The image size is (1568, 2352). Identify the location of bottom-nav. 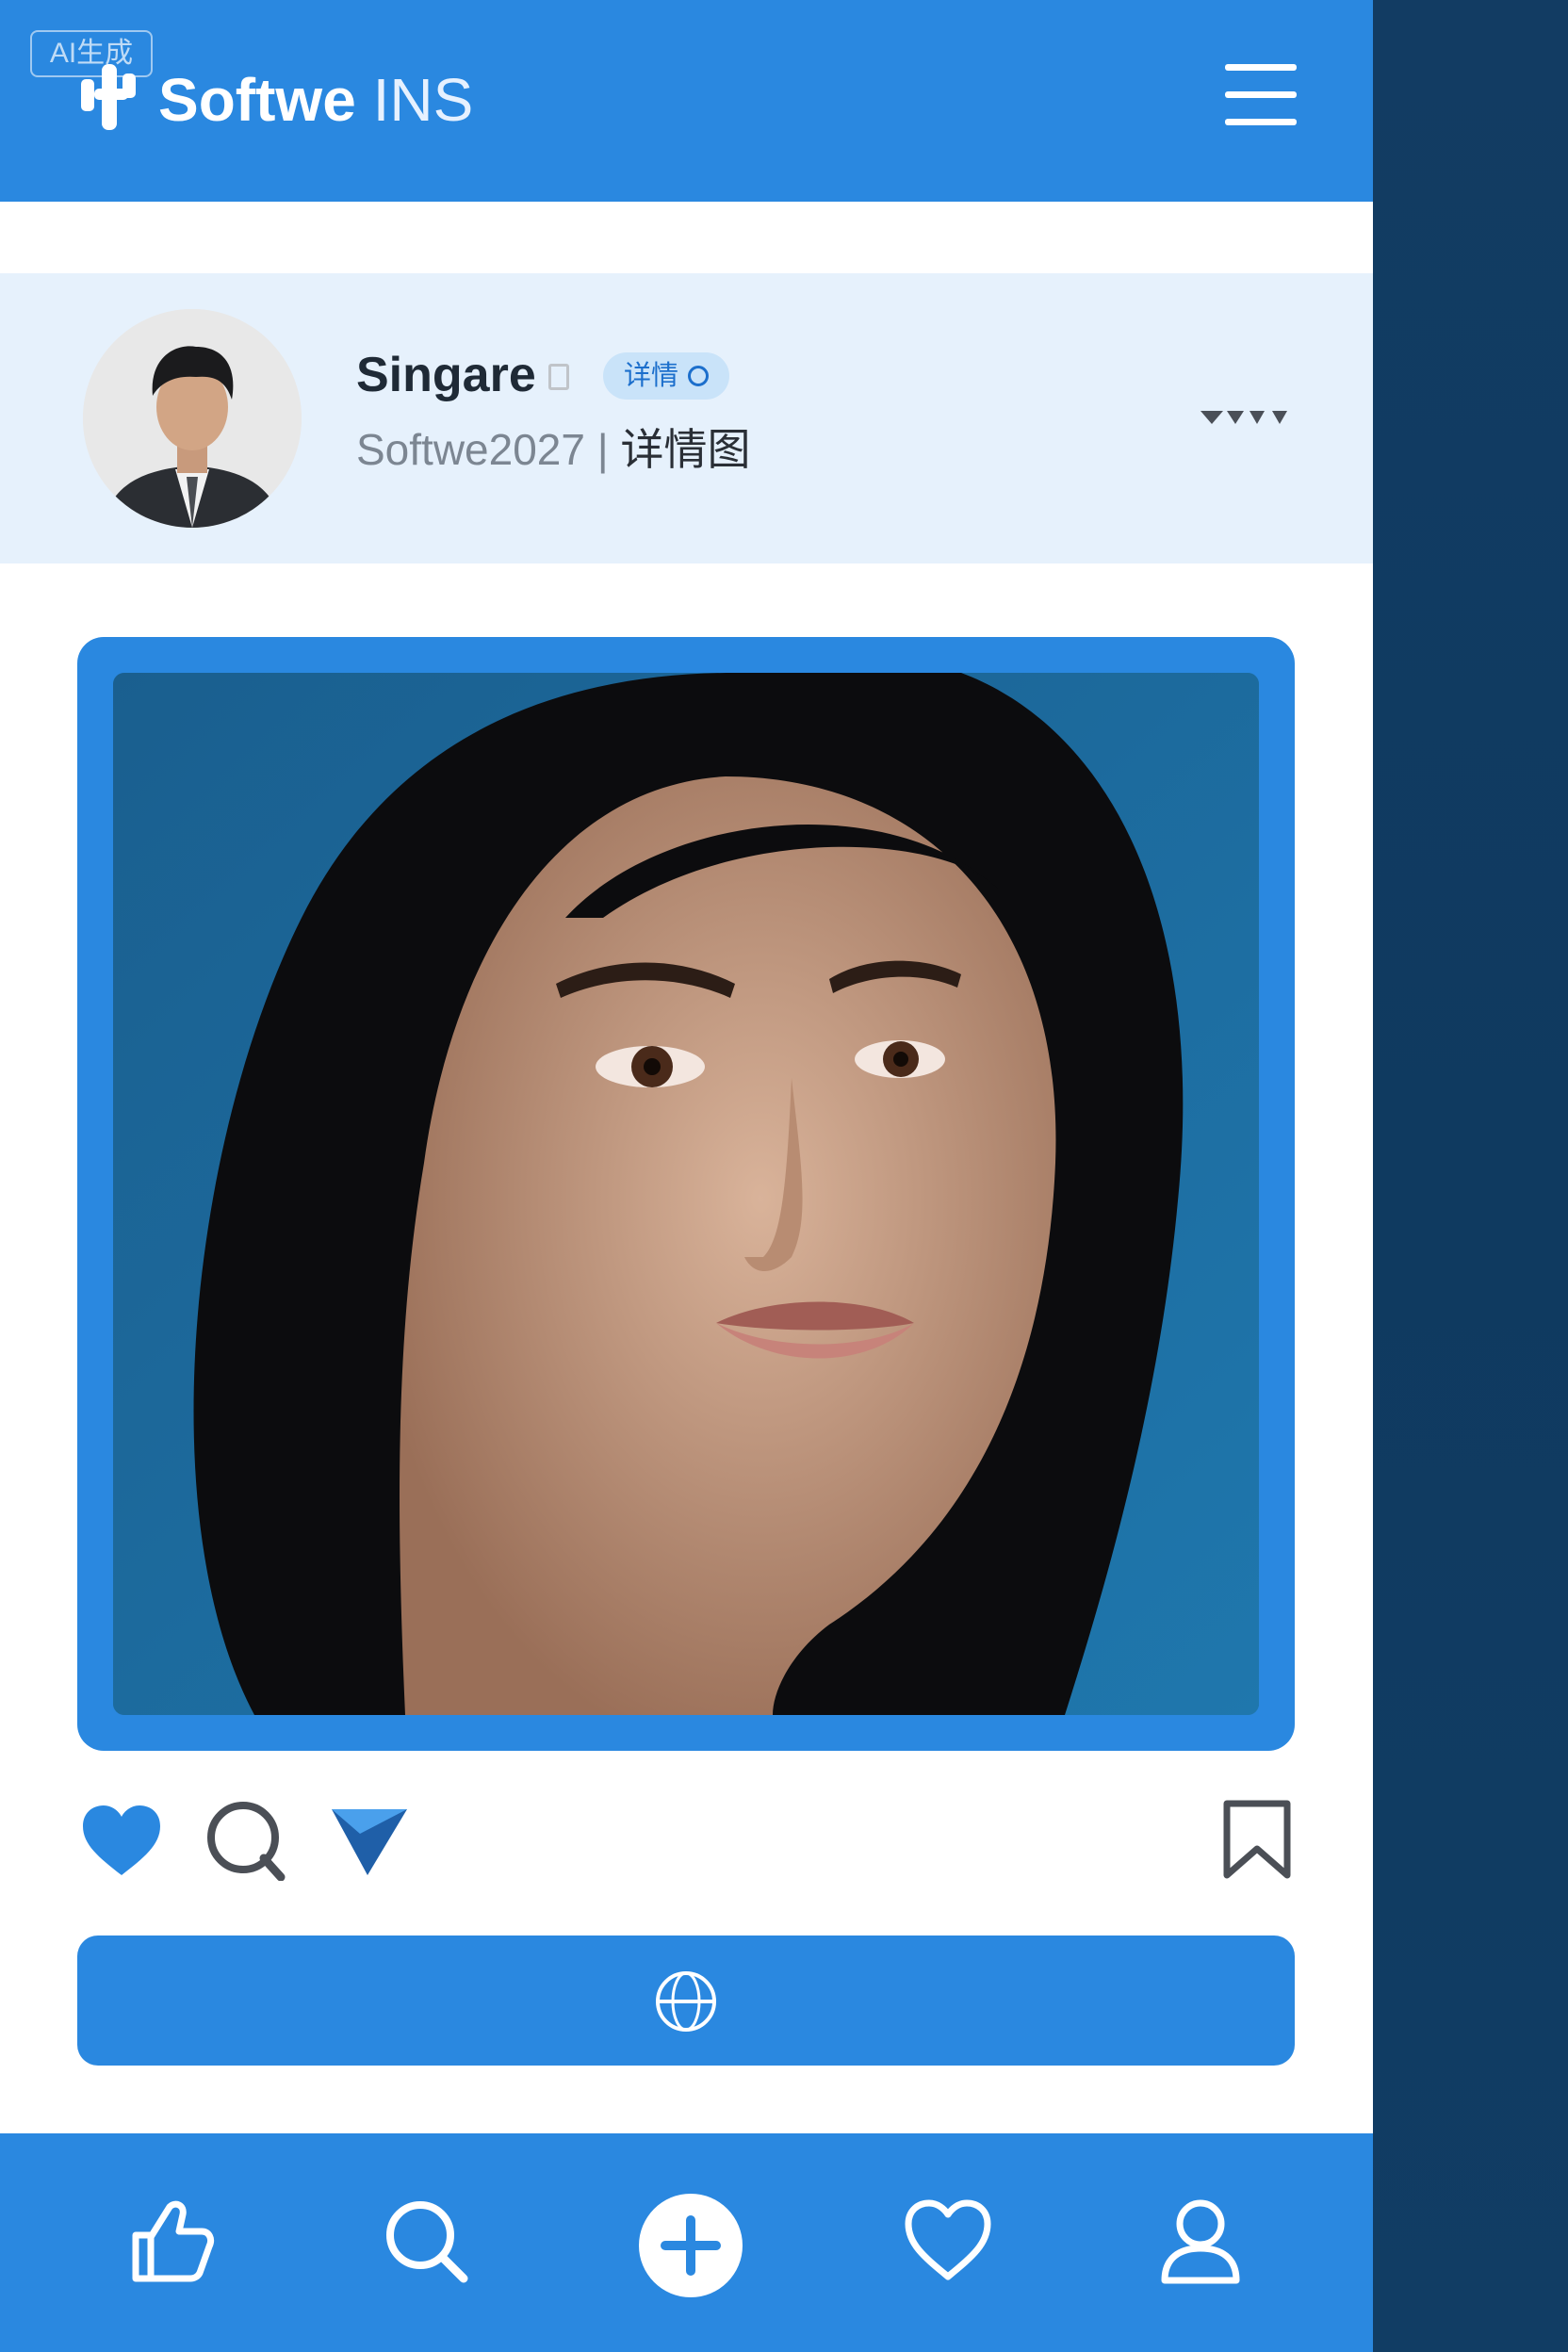
(686, 2242).